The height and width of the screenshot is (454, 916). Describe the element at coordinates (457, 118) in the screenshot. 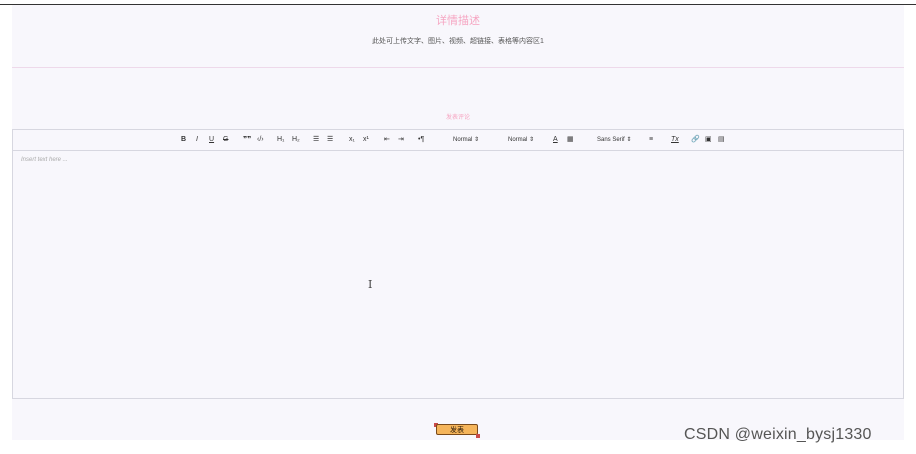

I see `comment-title: 发表评论` at that location.